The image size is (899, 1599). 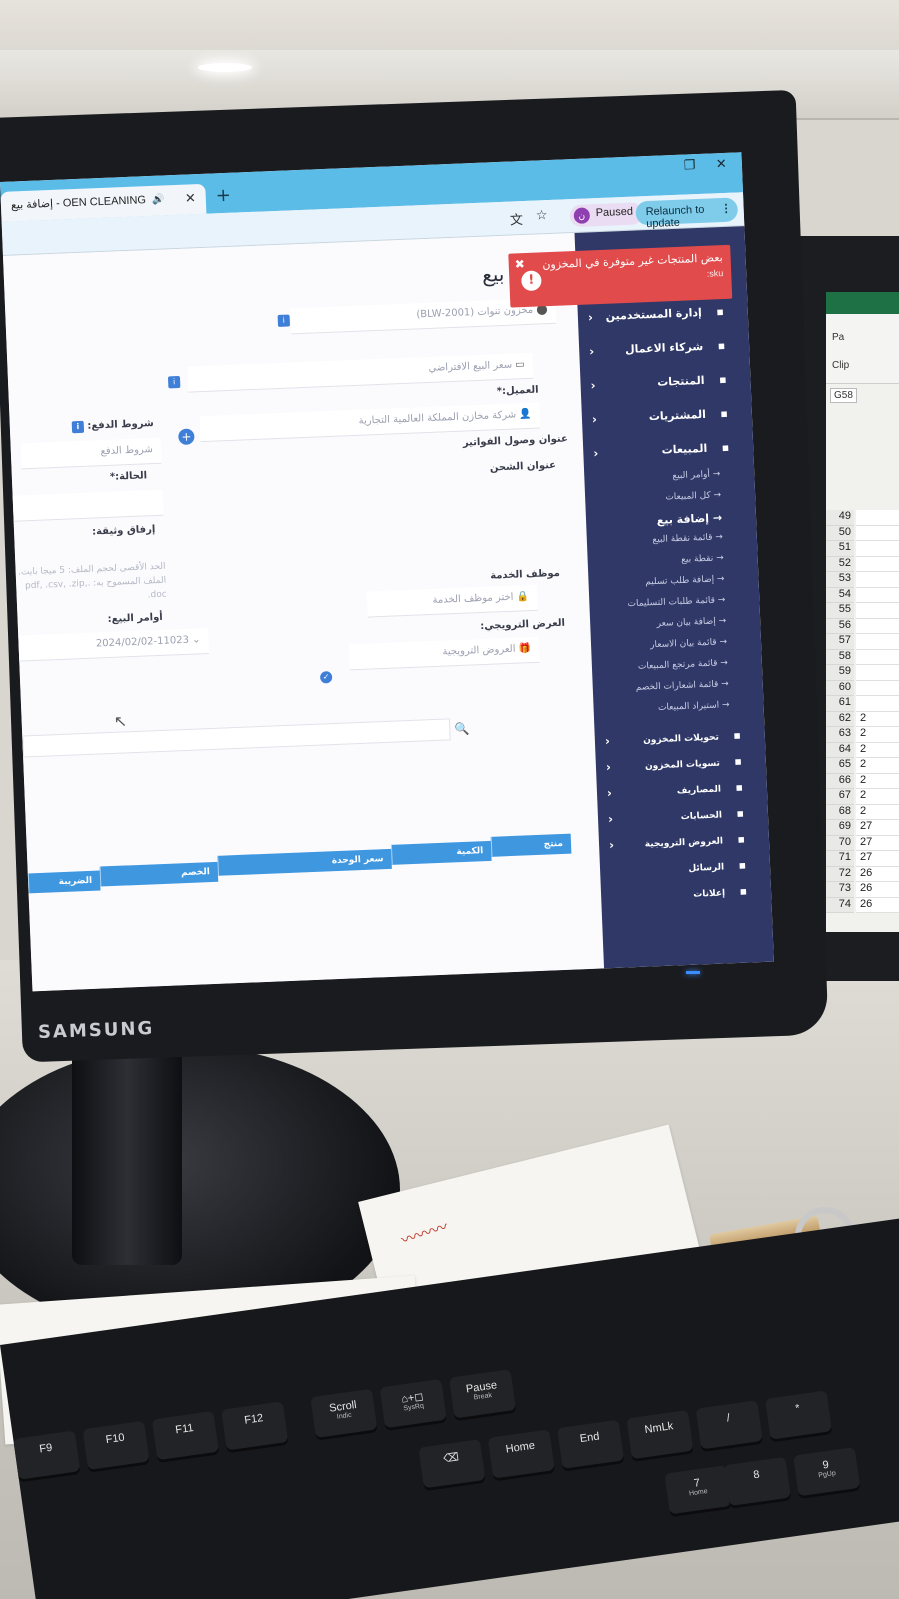 I want to click on row-header: 63, so click(x=840, y=735).